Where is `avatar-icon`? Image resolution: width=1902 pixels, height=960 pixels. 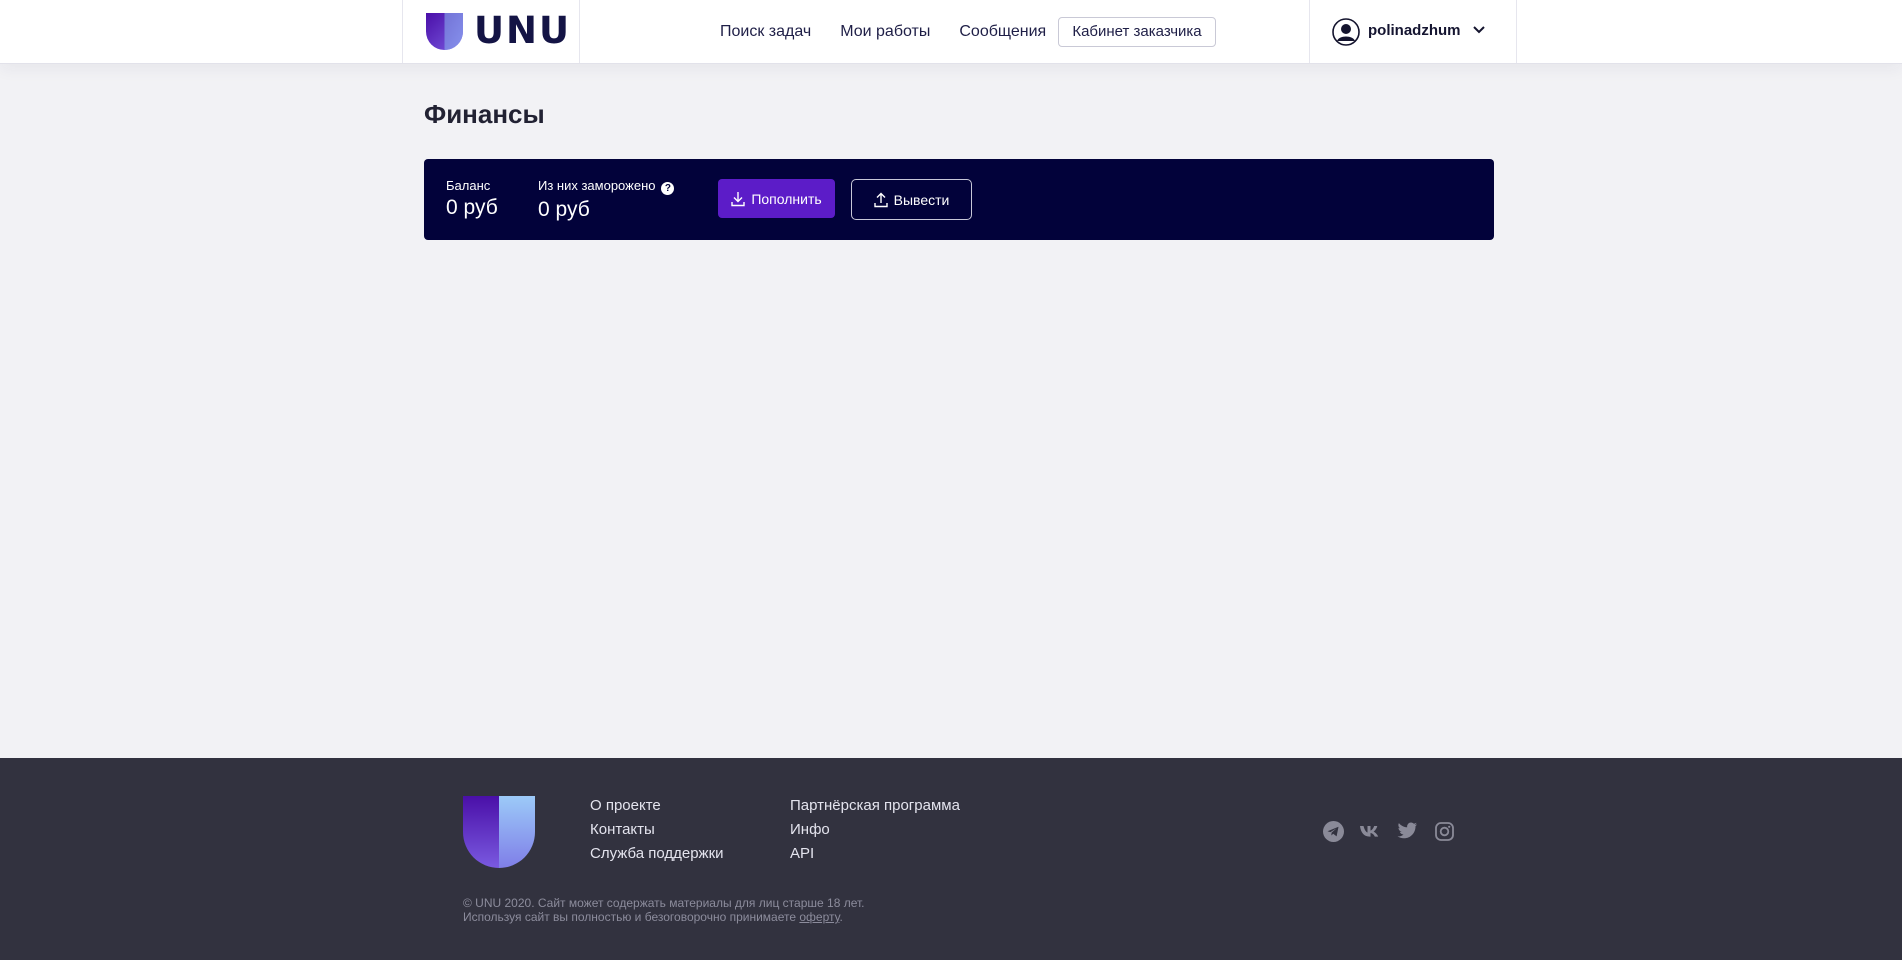
avatar-icon is located at coordinates (1346, 32).